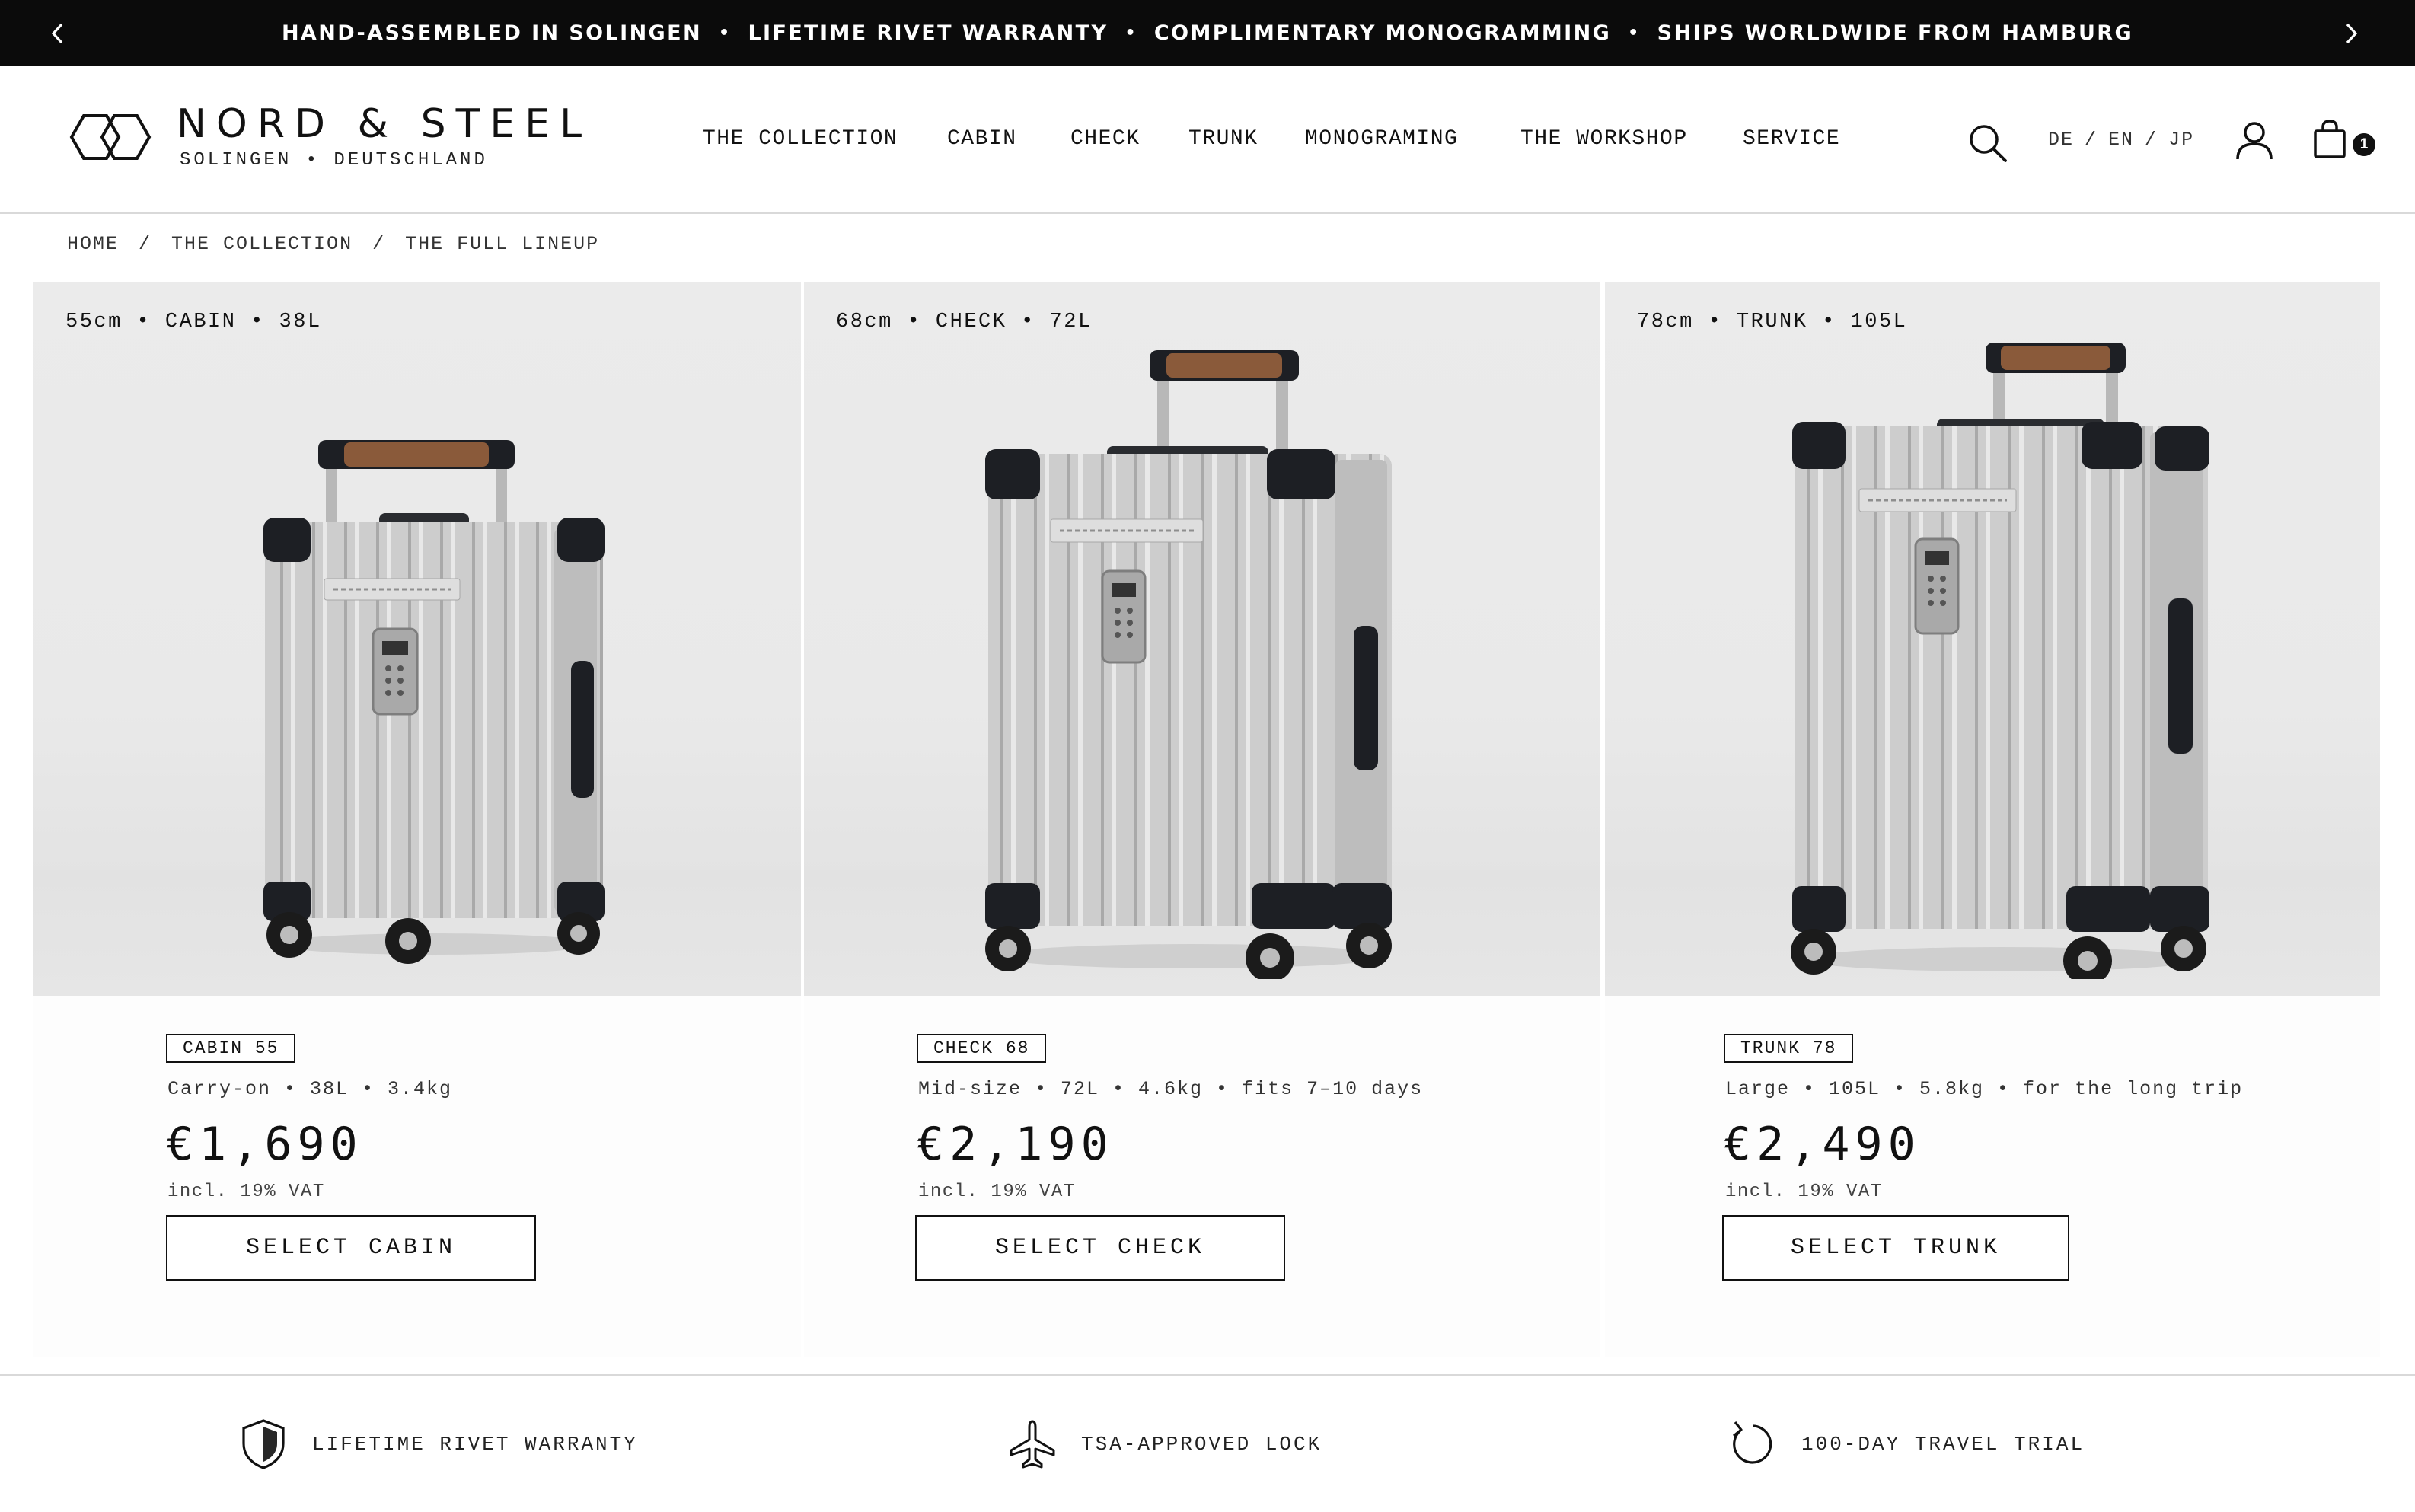  Describe the element at coordinates (1223, 139) in the screenshot. I see `nav-item-trunk: TRUNK` at that location.